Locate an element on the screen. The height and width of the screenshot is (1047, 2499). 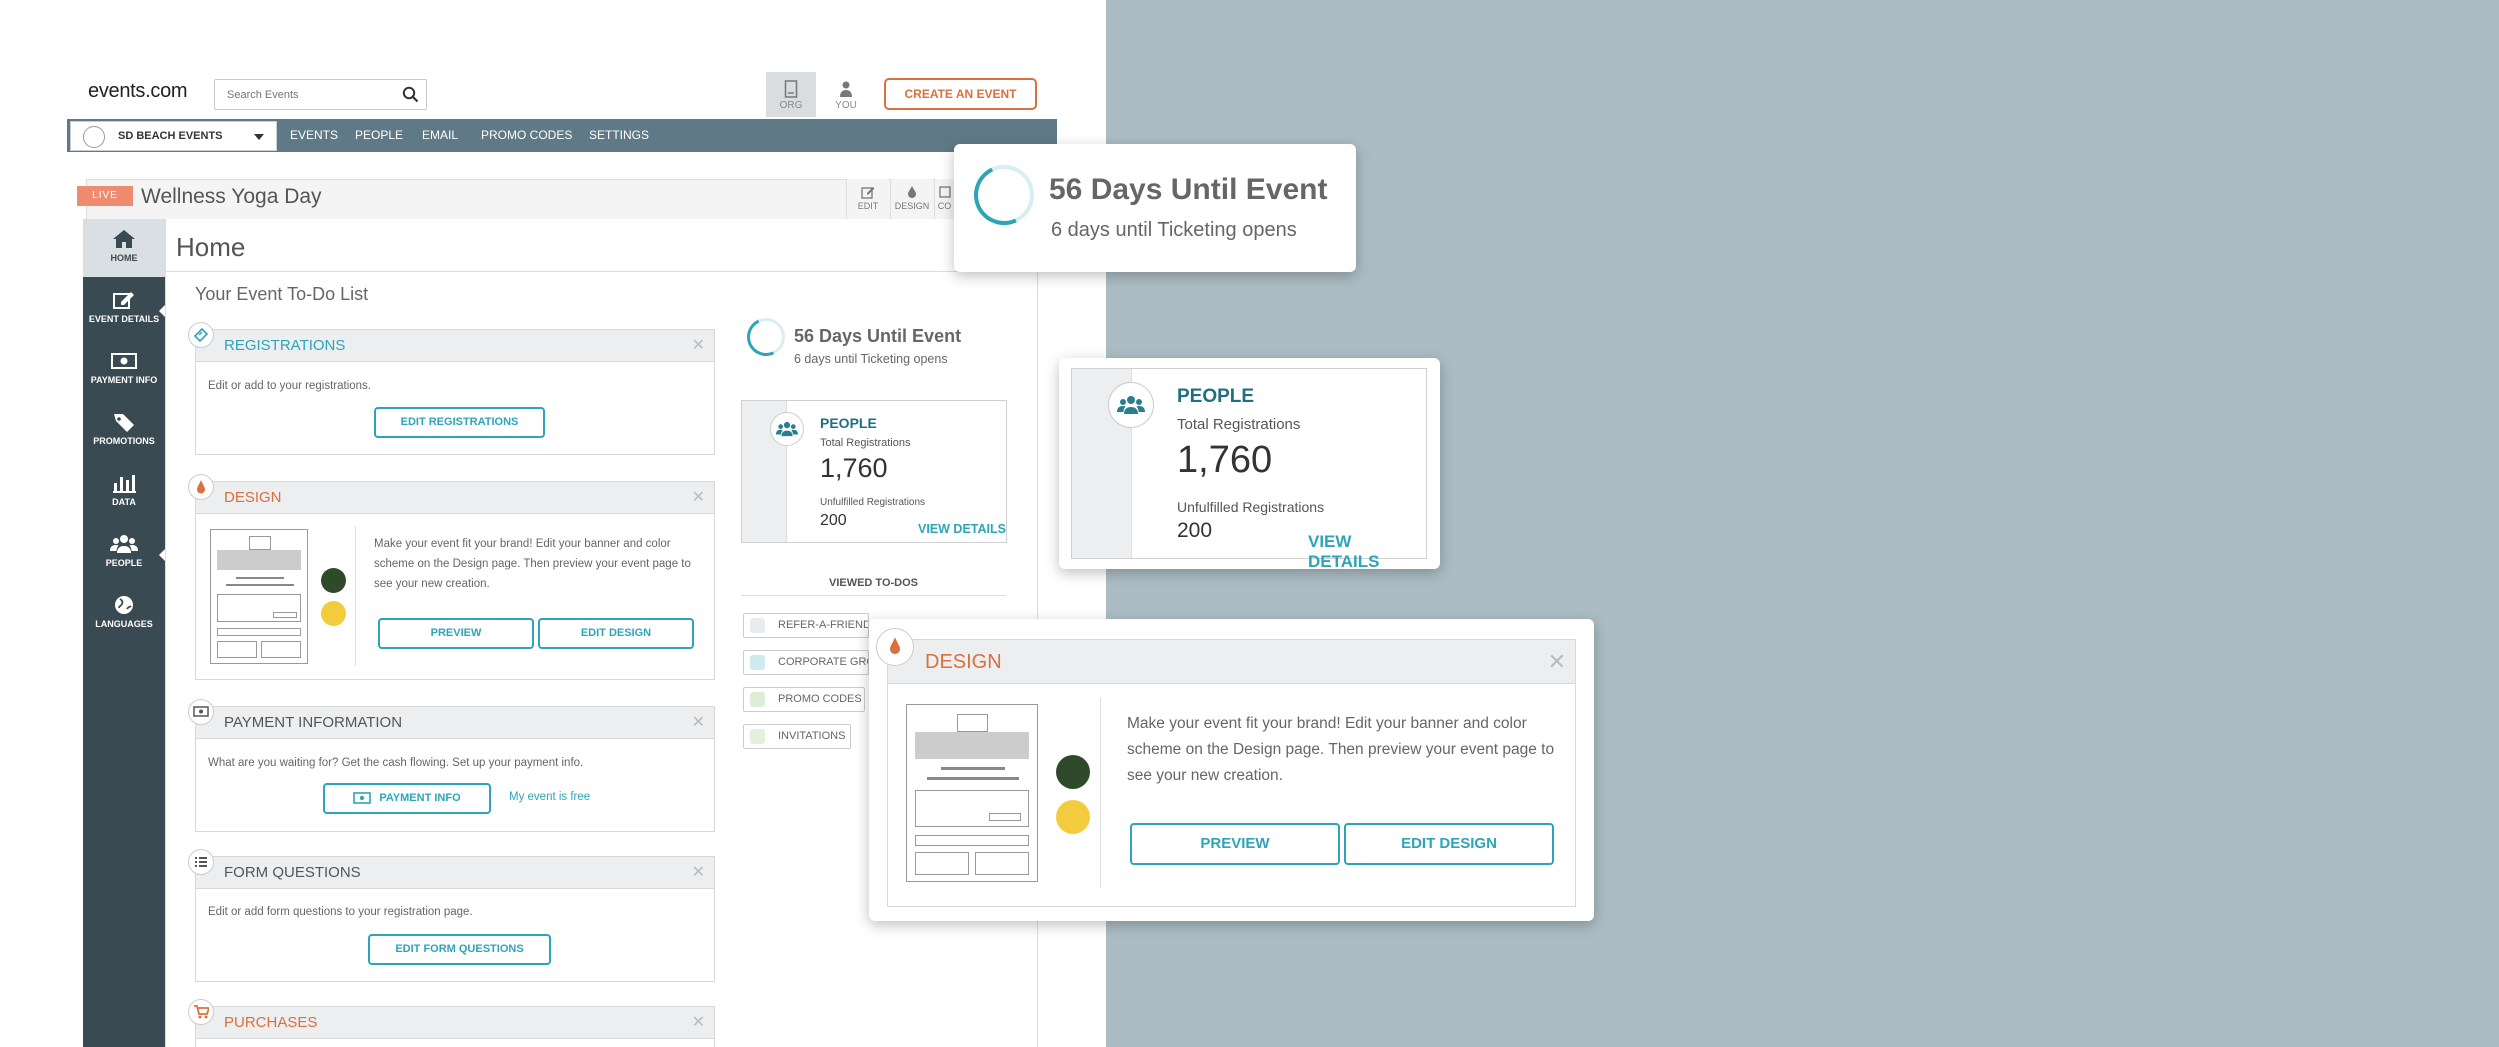
search-icon is located at coordinates (410, 94).